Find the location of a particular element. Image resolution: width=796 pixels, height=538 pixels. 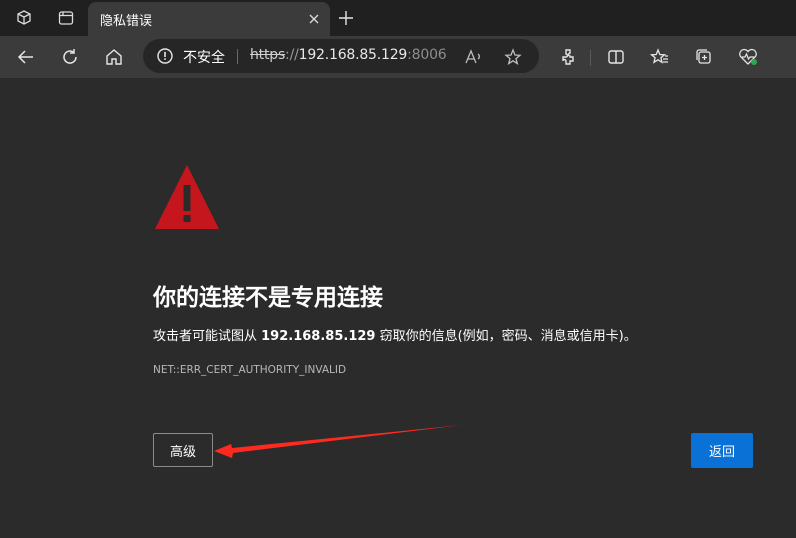

extensions-icon is located at coordinates (568, 57).